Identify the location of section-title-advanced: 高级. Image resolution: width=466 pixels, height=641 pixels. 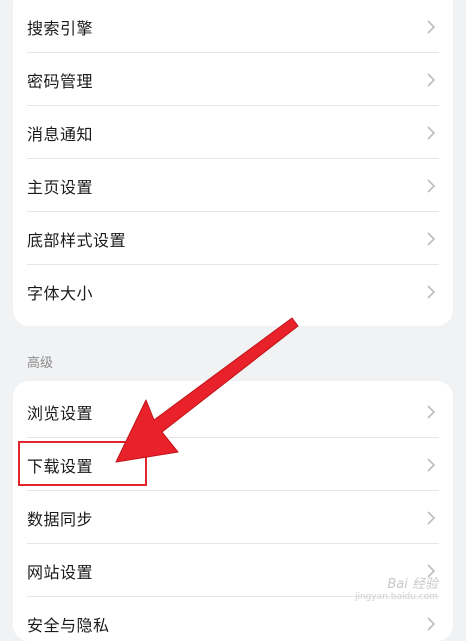
(40, 363).